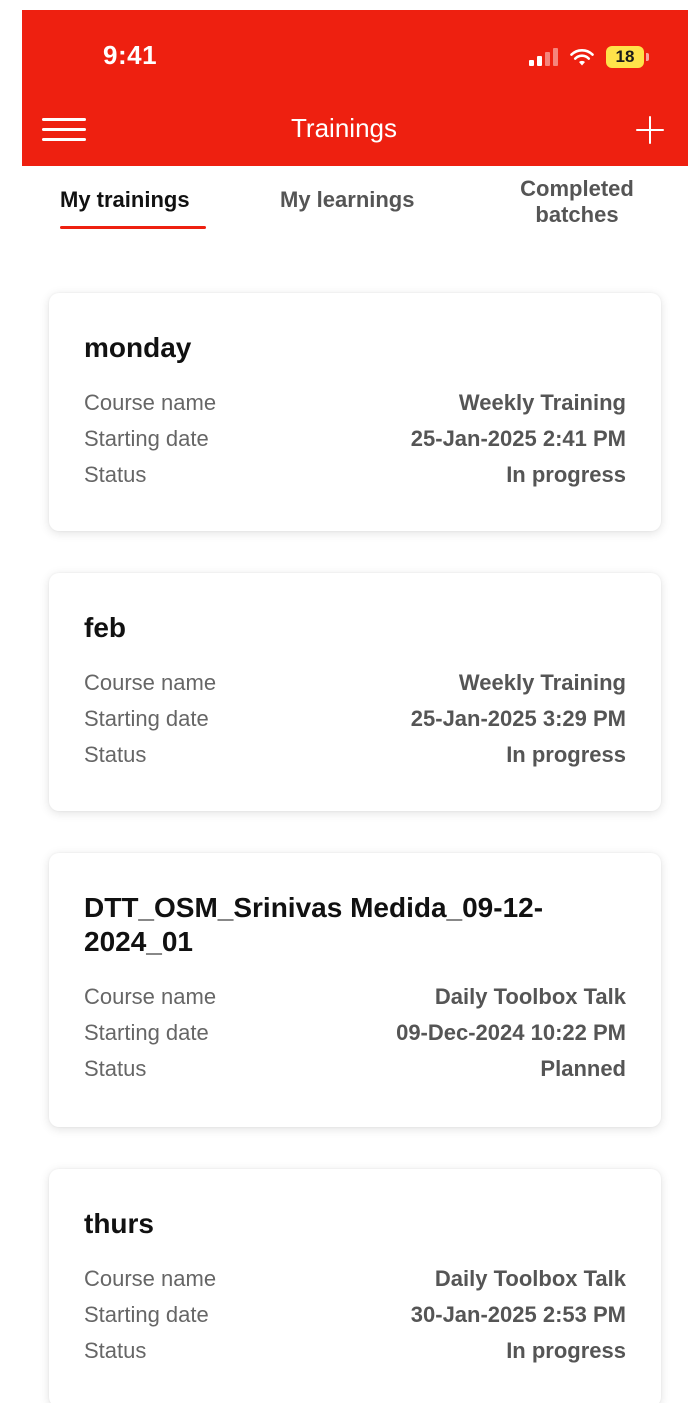 The width and height of the screenshot is (688, 1403). Describe the element at coordinates (583, 1068) in the screenshot. I see `status-value: Planned` at that location.